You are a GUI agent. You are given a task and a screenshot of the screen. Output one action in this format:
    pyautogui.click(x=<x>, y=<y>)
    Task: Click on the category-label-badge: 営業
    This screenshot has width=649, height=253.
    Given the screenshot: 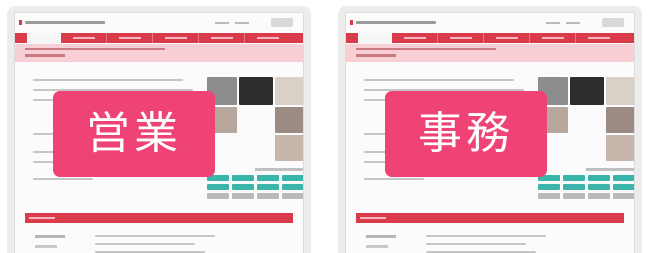 What is the action you would take?
    pyautogui.click(x=134, y=134)
    